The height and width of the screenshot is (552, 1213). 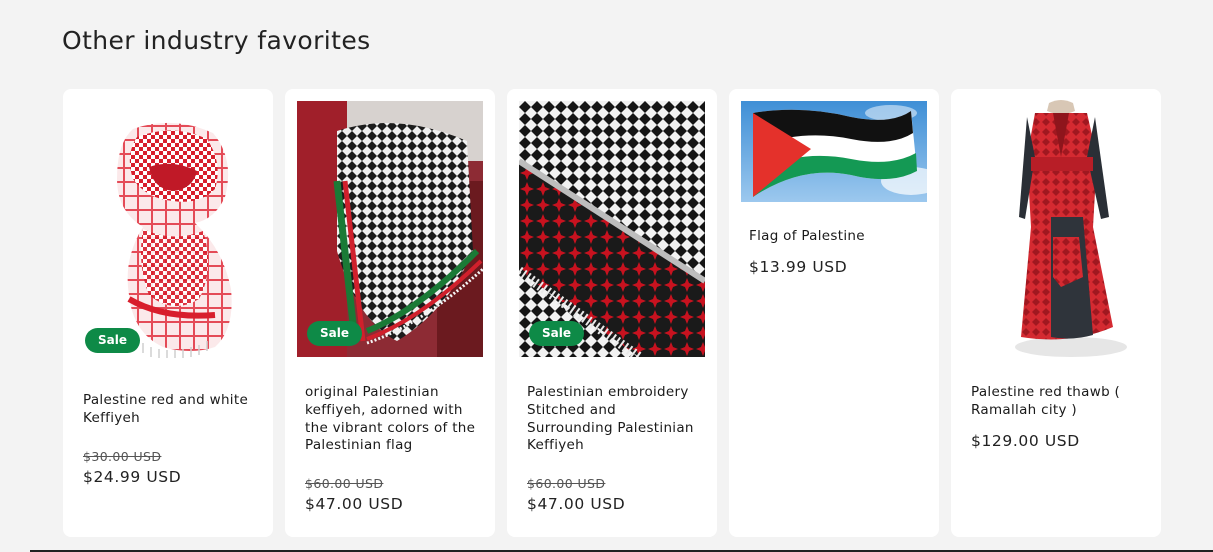 I want to click on product-card-palestine-flag: Flag of Palestine $13.99 USD, so click(x=834, y=313).